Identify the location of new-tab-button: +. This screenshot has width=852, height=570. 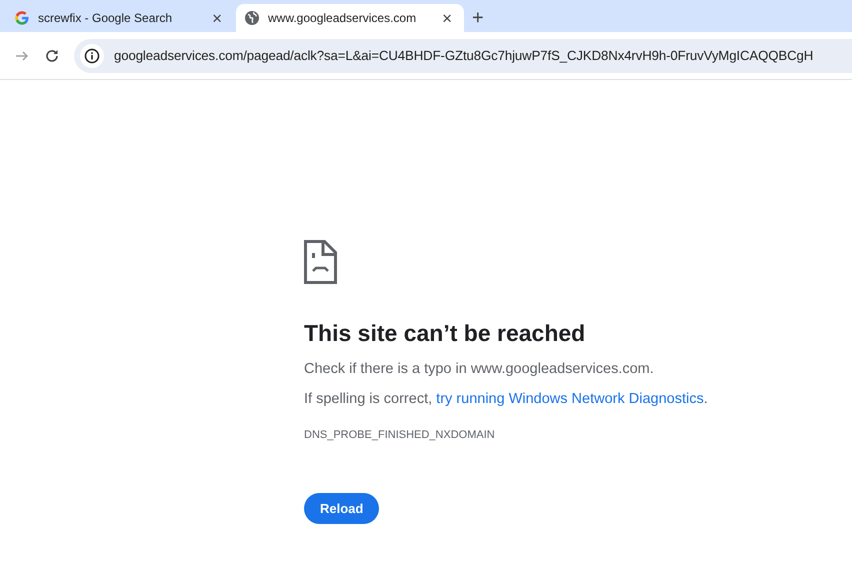
(478, 18).